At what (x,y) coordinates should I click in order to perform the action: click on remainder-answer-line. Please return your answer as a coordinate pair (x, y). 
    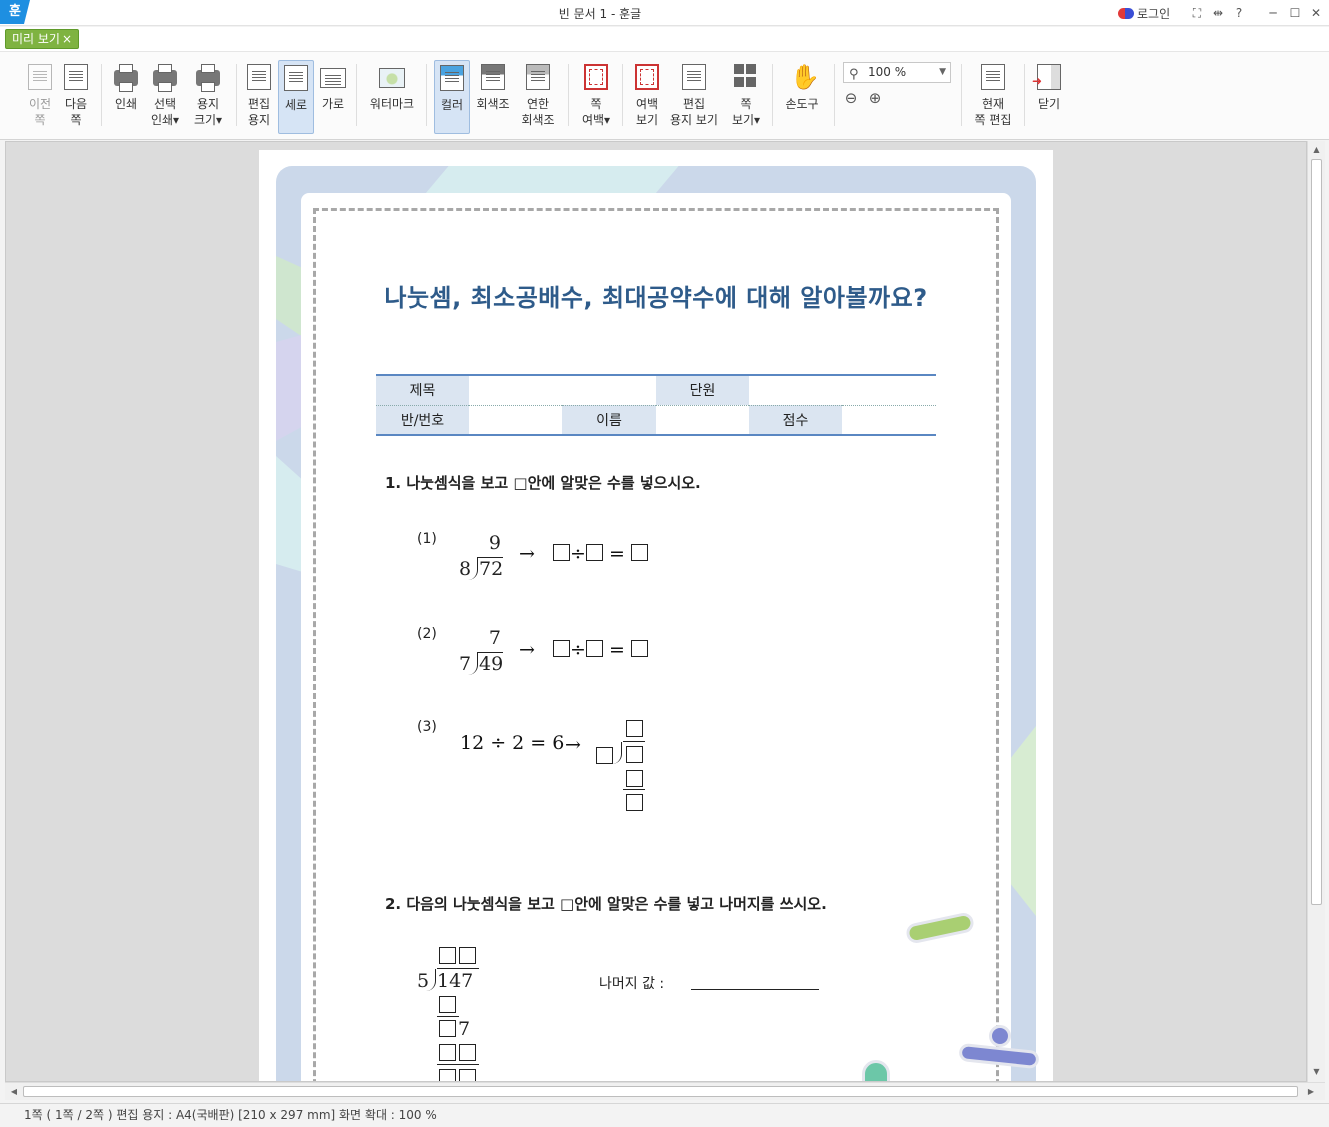
    Looking at the image, I should click on (755, 989).